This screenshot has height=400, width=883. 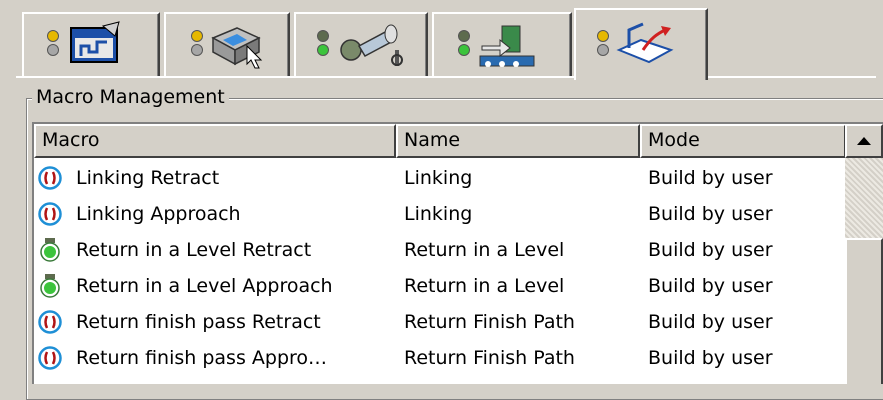 What do you see at coordinates (743, 141) in the screenshot?
I see `column-header-mode: Mode` at bounding box center [743, 141].